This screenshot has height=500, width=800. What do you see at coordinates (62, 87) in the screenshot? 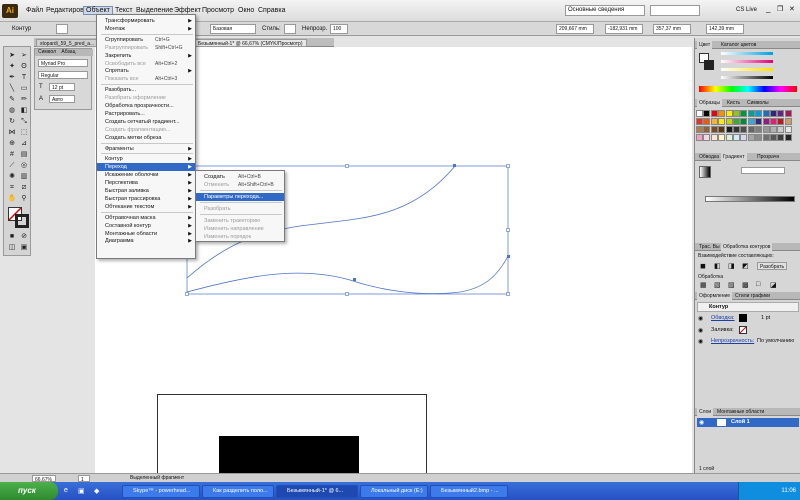
I see `font-size-input: 12 pt` at bounding box center [62, 87].